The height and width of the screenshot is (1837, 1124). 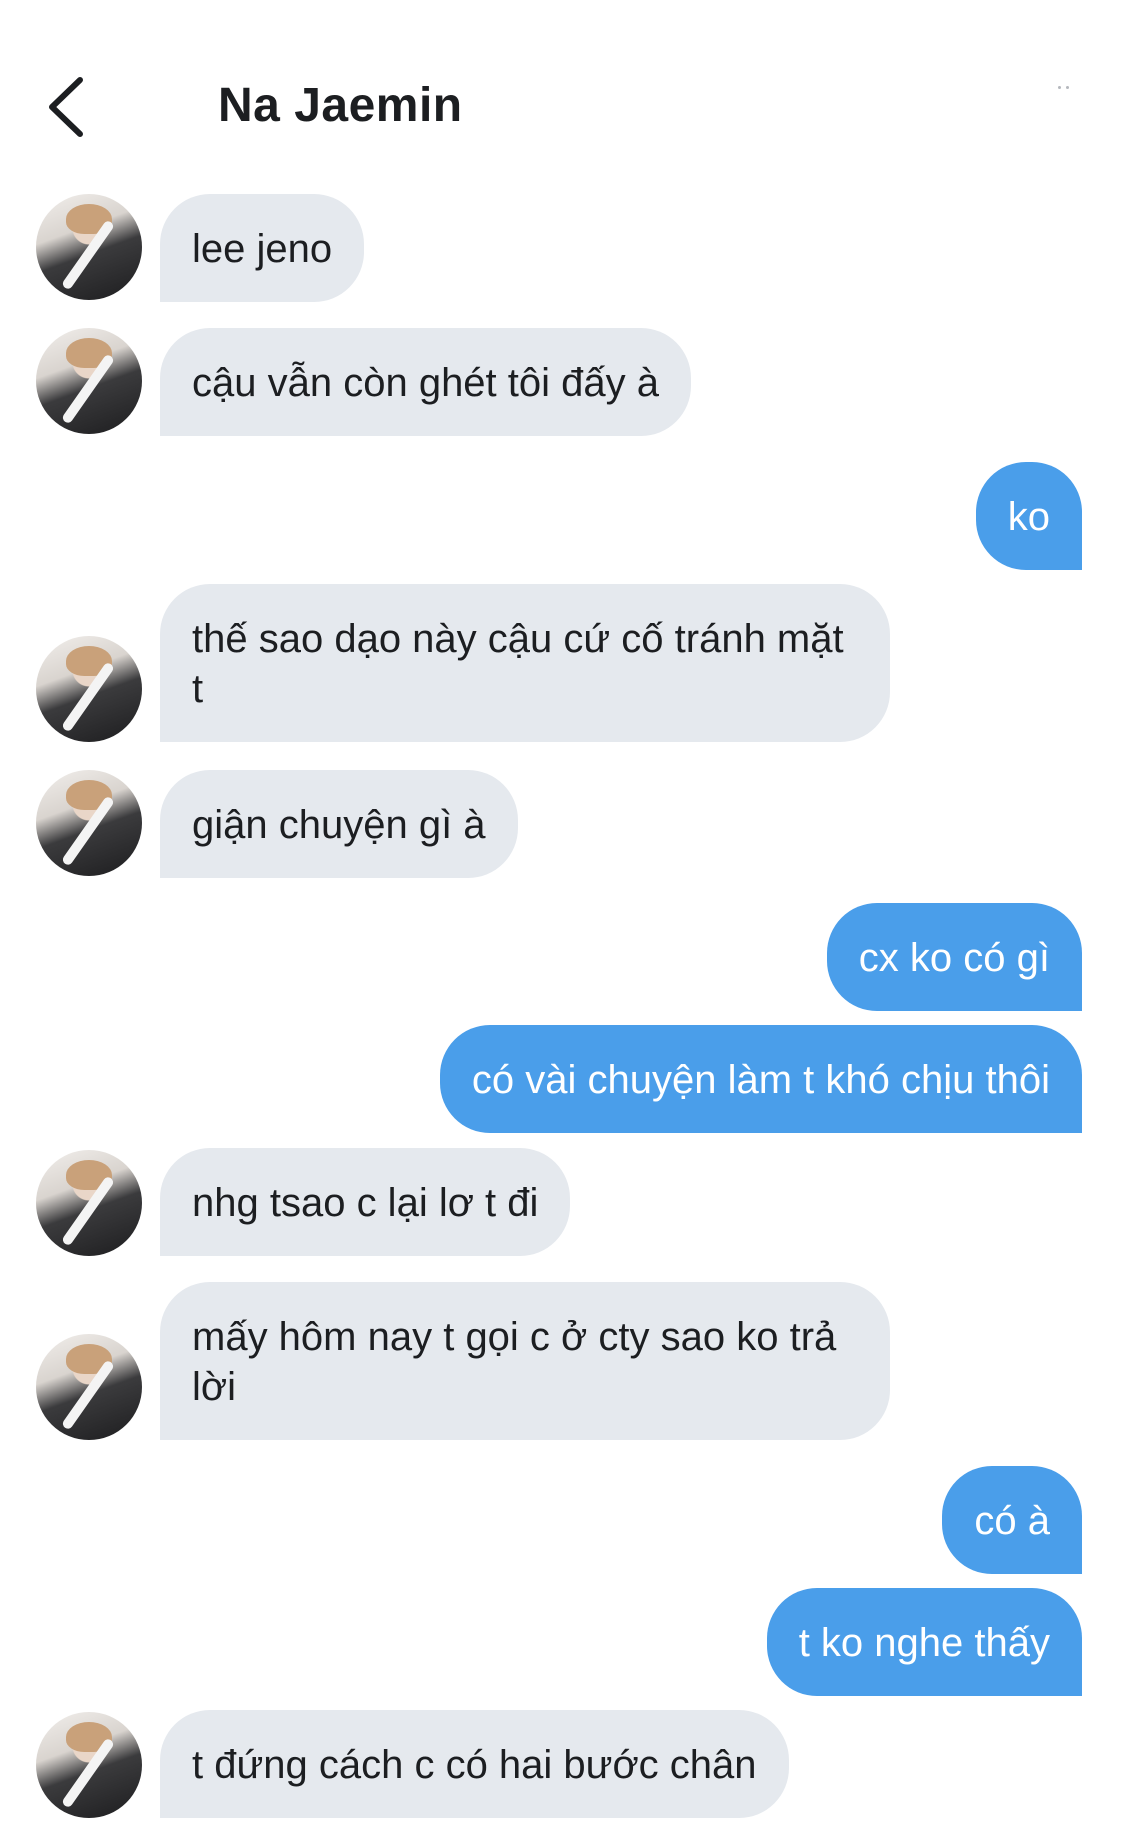 I want to click on incoming-message: nhg tsao c lại lơ t đi, so click(x=365, y=1202).